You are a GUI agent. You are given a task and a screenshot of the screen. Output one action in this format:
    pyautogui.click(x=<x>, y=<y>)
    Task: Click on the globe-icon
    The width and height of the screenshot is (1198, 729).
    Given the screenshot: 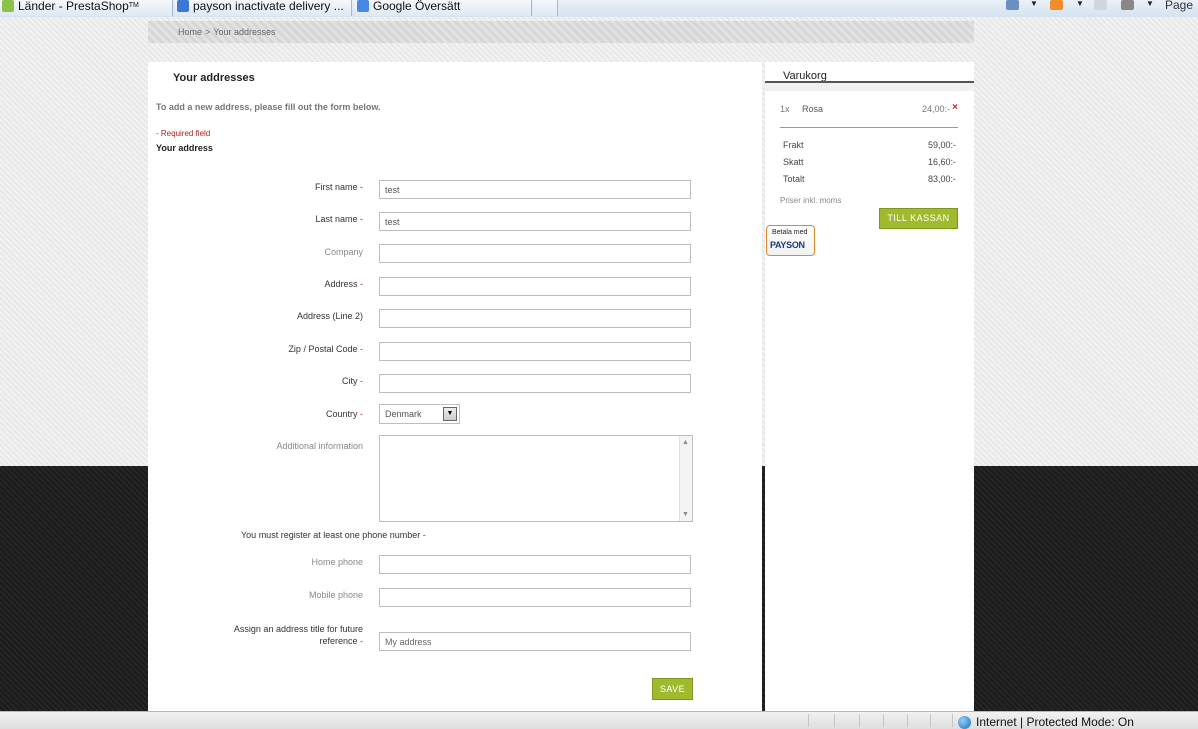 What is the action you would take?
    pyautogui.click(x=964, y=722)
    